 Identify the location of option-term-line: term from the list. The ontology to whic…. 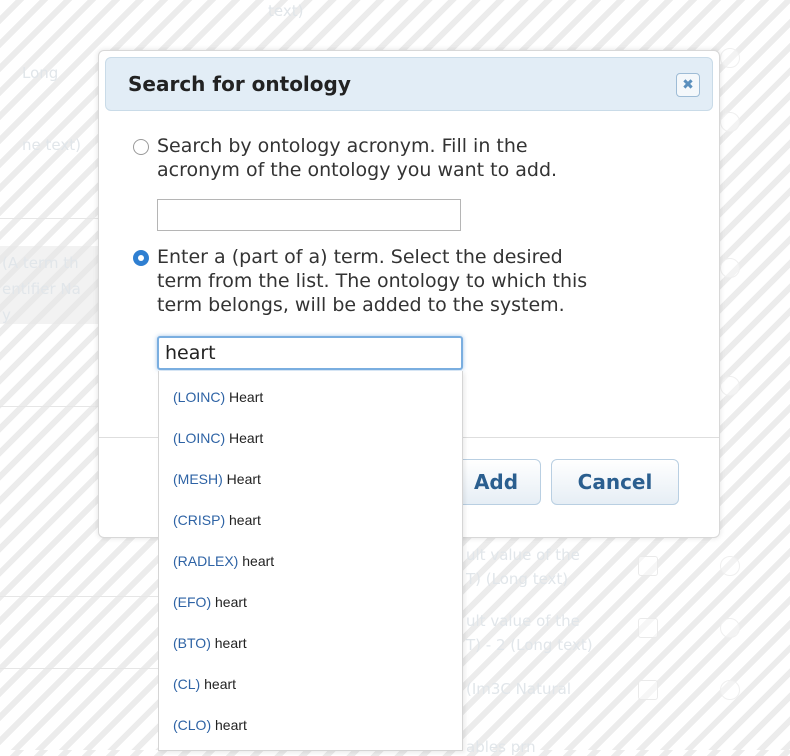
(372, 281).